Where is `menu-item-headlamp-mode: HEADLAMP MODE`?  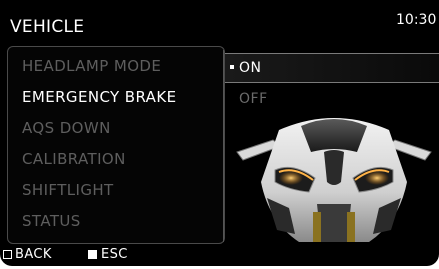
menu-item-headlamp-mode: HEADLAMP MODE is located at coordinates (91, 66).